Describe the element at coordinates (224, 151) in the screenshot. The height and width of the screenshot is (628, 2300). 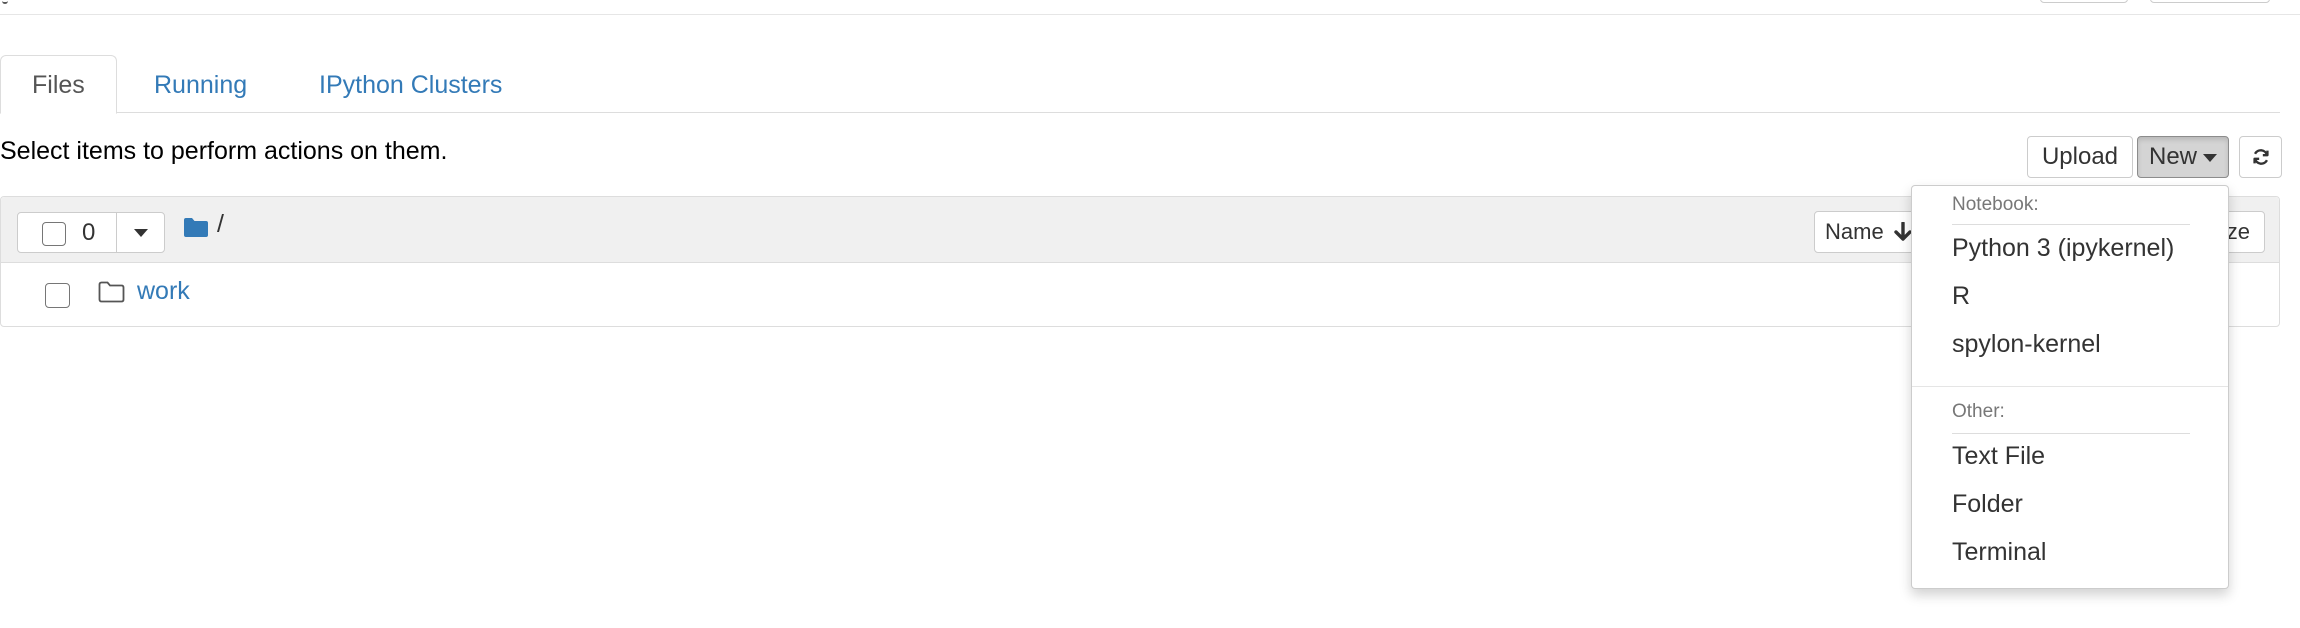
I see `selection-hint: Select items to perform actions on them.` at that location.